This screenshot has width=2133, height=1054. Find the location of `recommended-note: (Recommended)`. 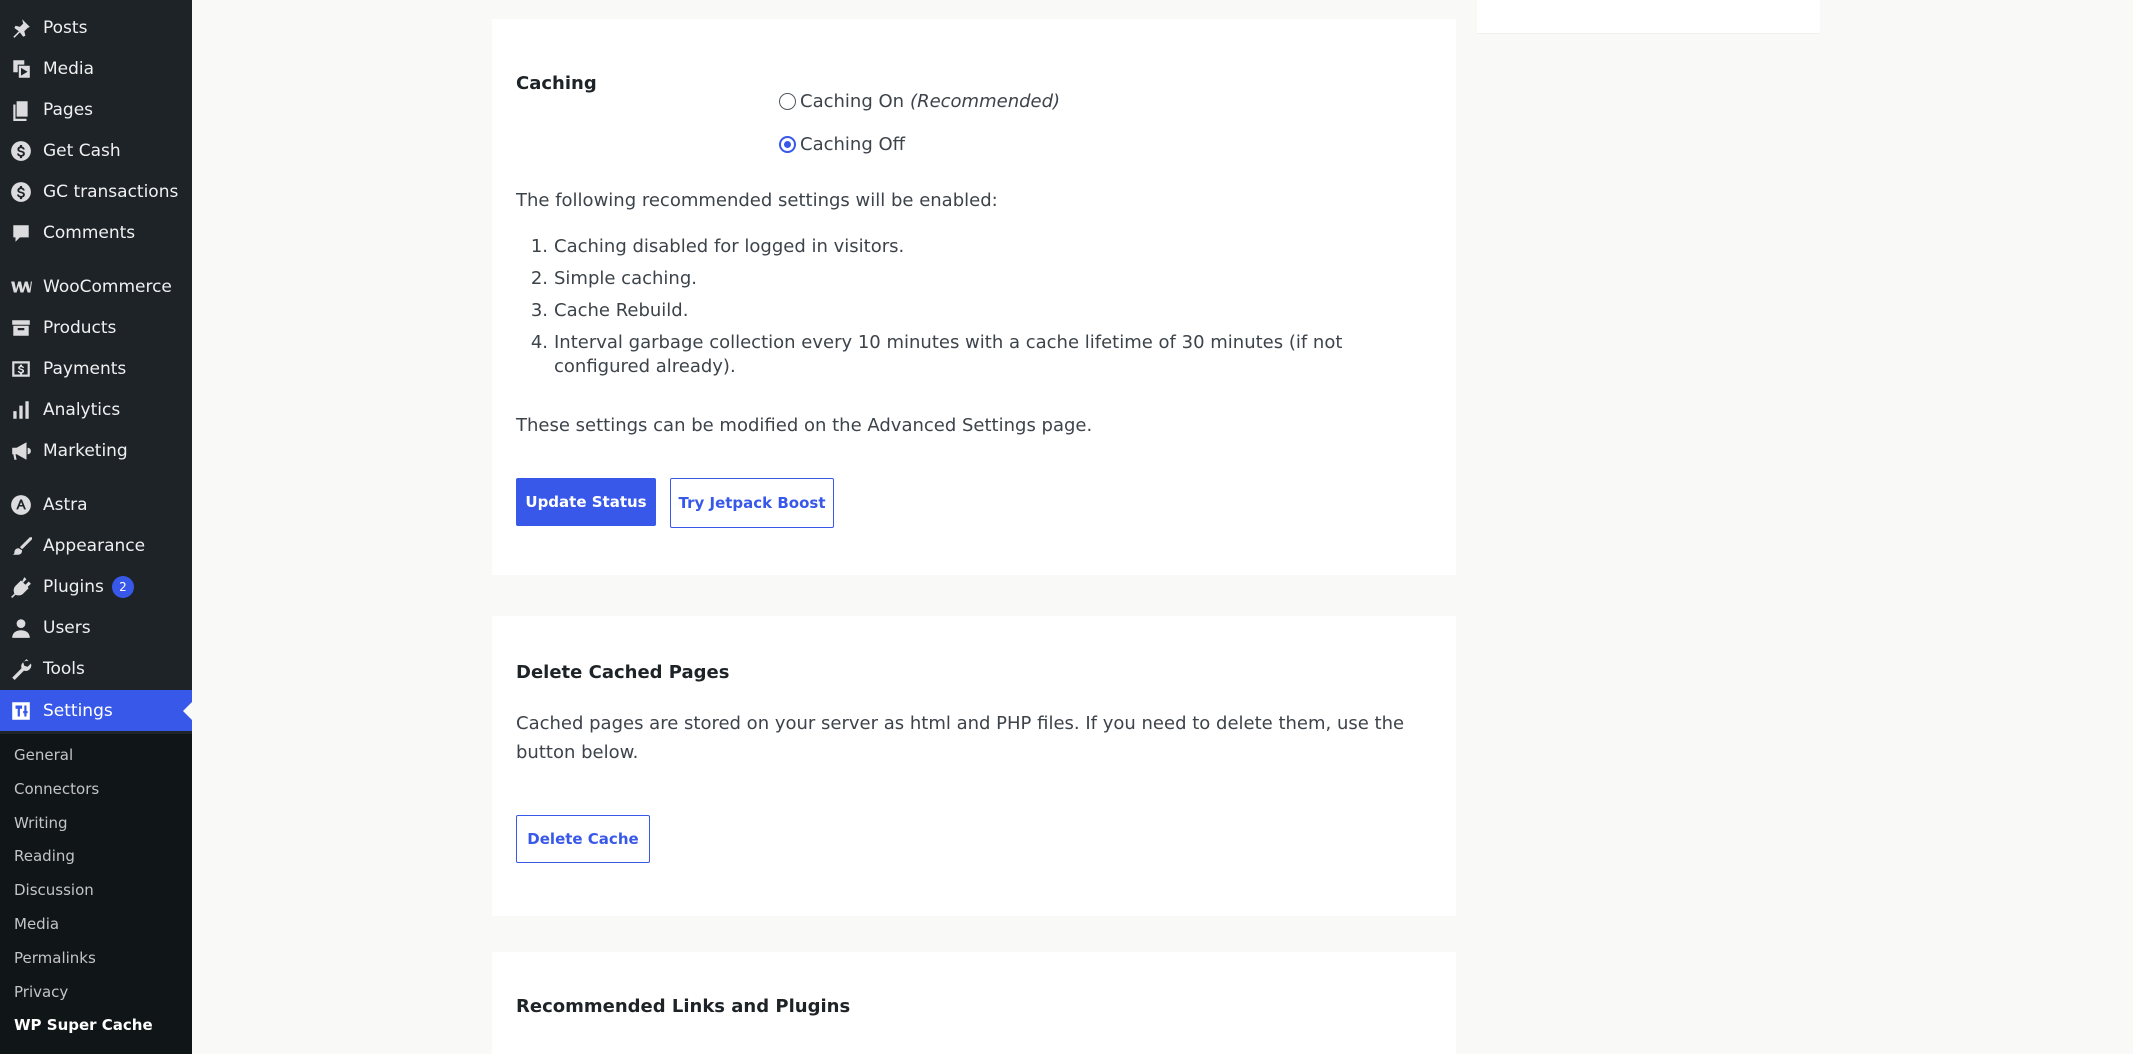

recommended-note: (Recommended) is located at coordinates (985, 101).